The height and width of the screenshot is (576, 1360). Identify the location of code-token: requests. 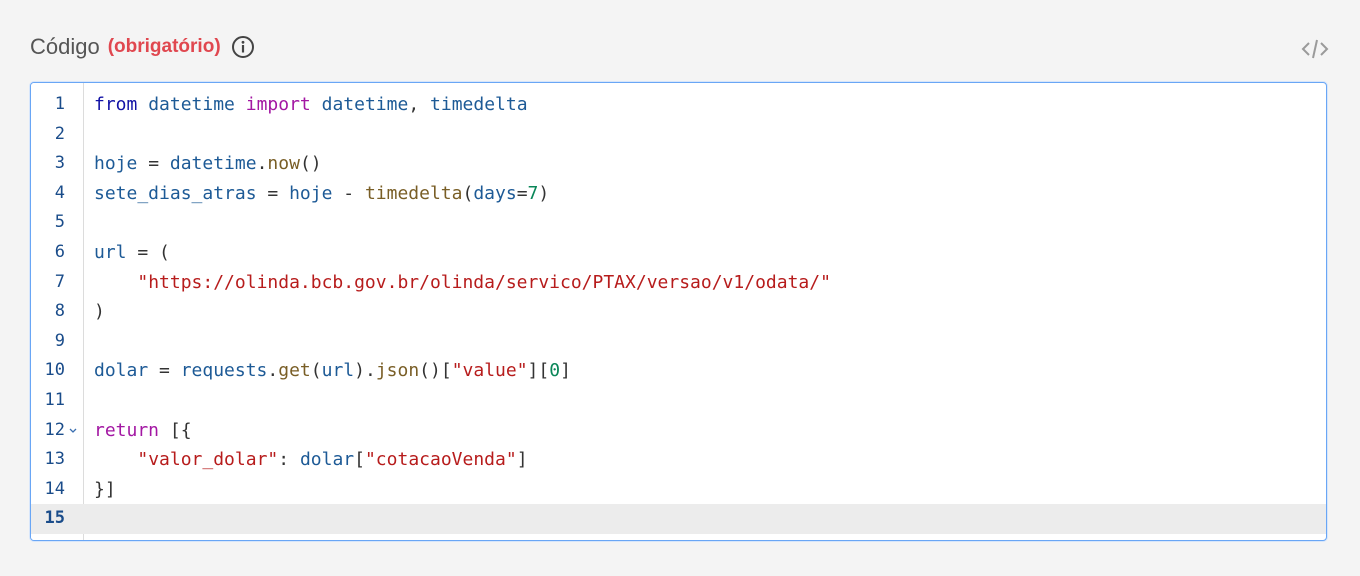
(224, 371).